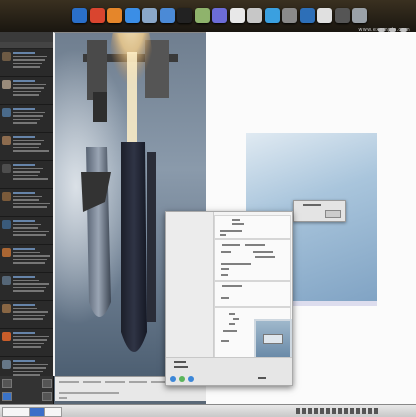 This screenshot has height=417, width=416. I want to click on apply-button, so click(182, 379).